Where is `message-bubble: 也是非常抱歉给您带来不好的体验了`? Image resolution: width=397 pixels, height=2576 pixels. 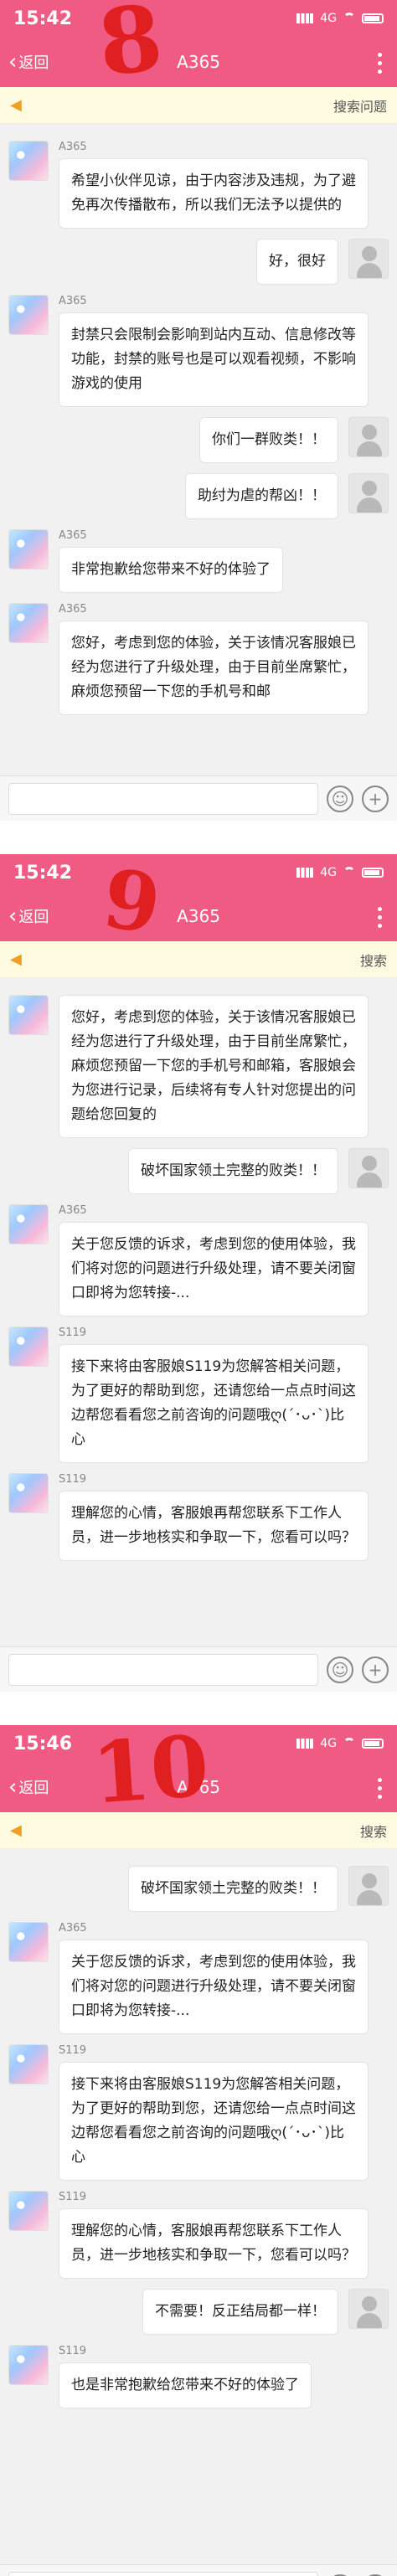
message-bubble: 也是非常抱歉给您带来不好的体验了 is located at coordinates (185, 2385).